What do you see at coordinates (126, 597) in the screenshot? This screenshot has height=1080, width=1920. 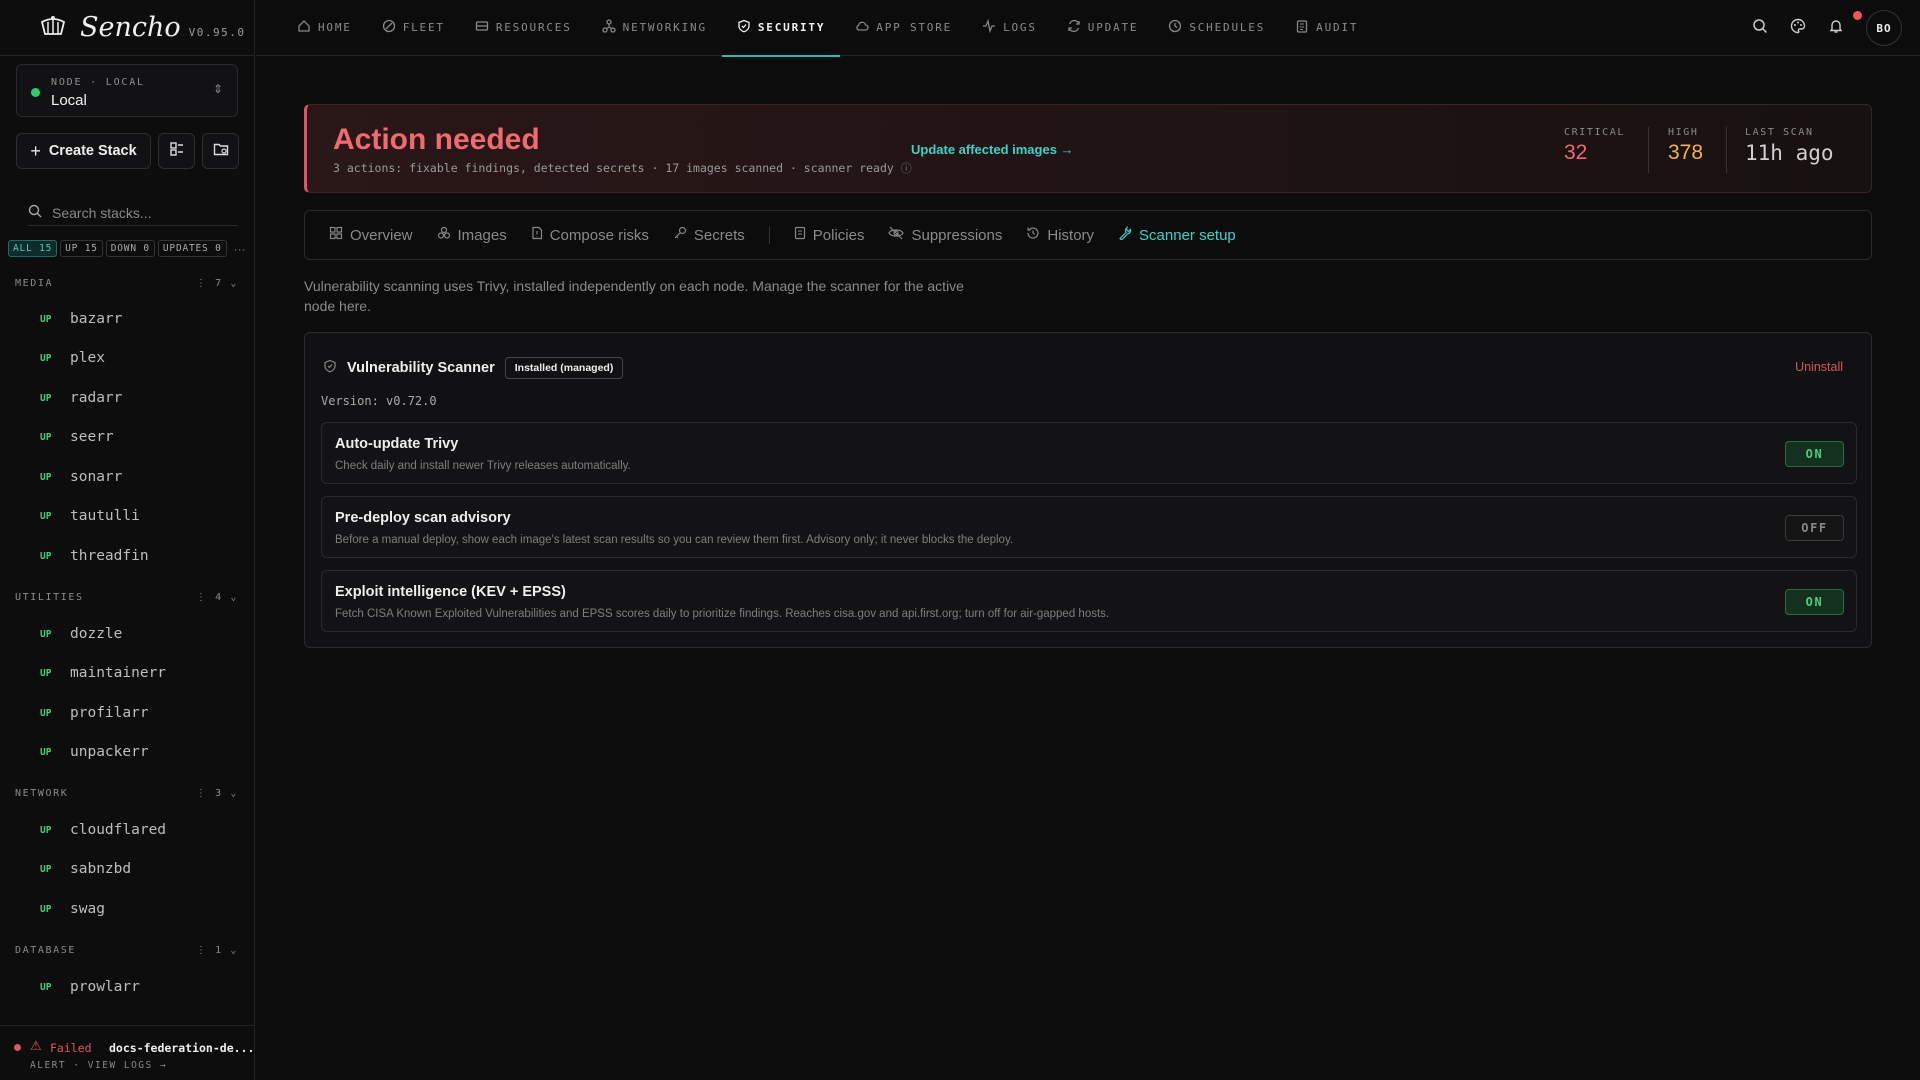 I see `group-header-utilities: UTILITIES ⋮ 4 ⌄` at bounding box center [126, 597].